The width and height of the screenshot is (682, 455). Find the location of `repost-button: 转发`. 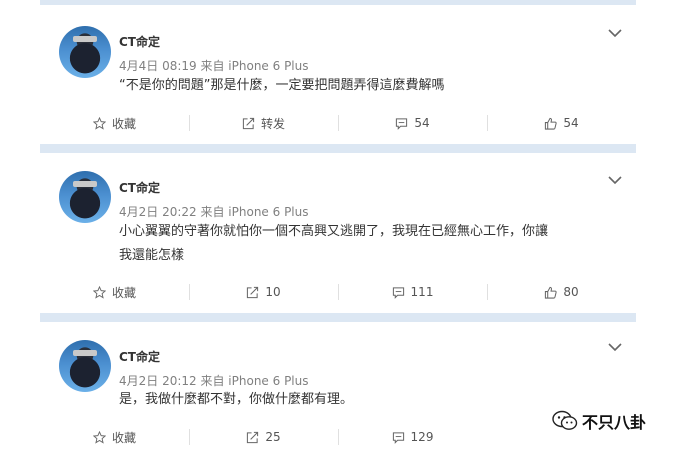

repost-button: 转发 is located at coordinates (263, 123).